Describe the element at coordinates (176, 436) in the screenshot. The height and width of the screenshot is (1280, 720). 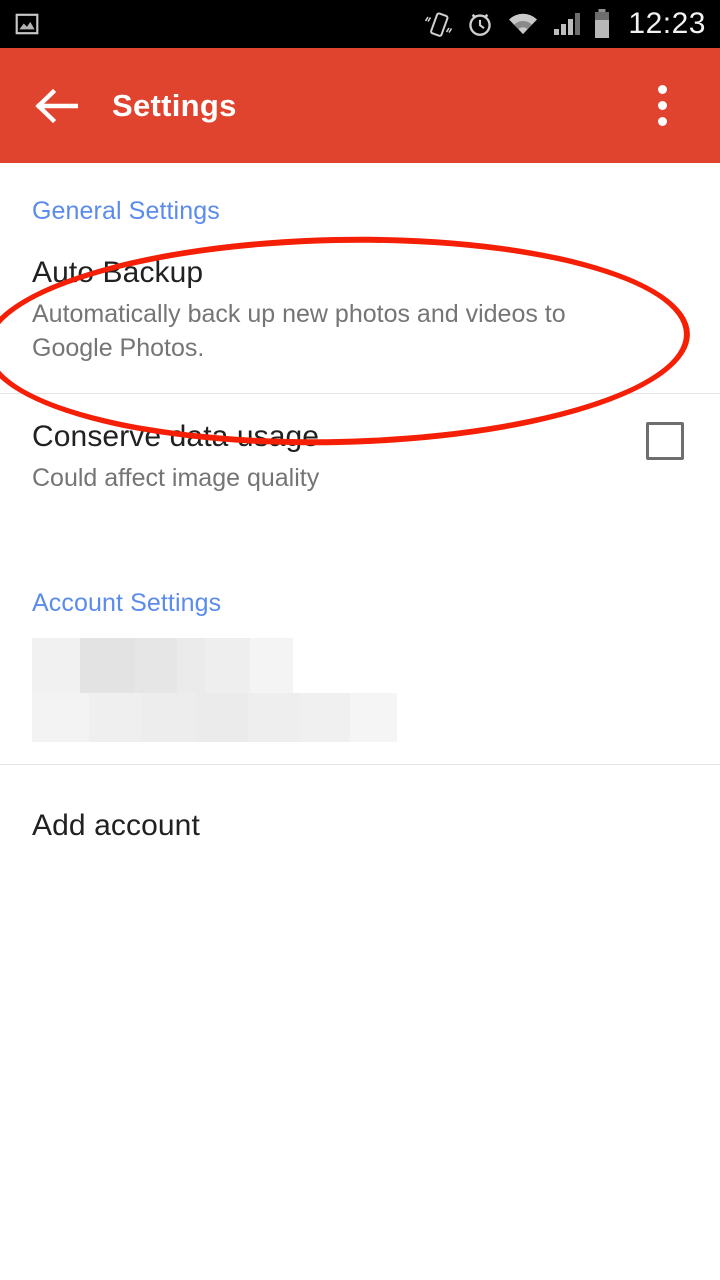
I see `row-title: Conserve data usage` at that location.